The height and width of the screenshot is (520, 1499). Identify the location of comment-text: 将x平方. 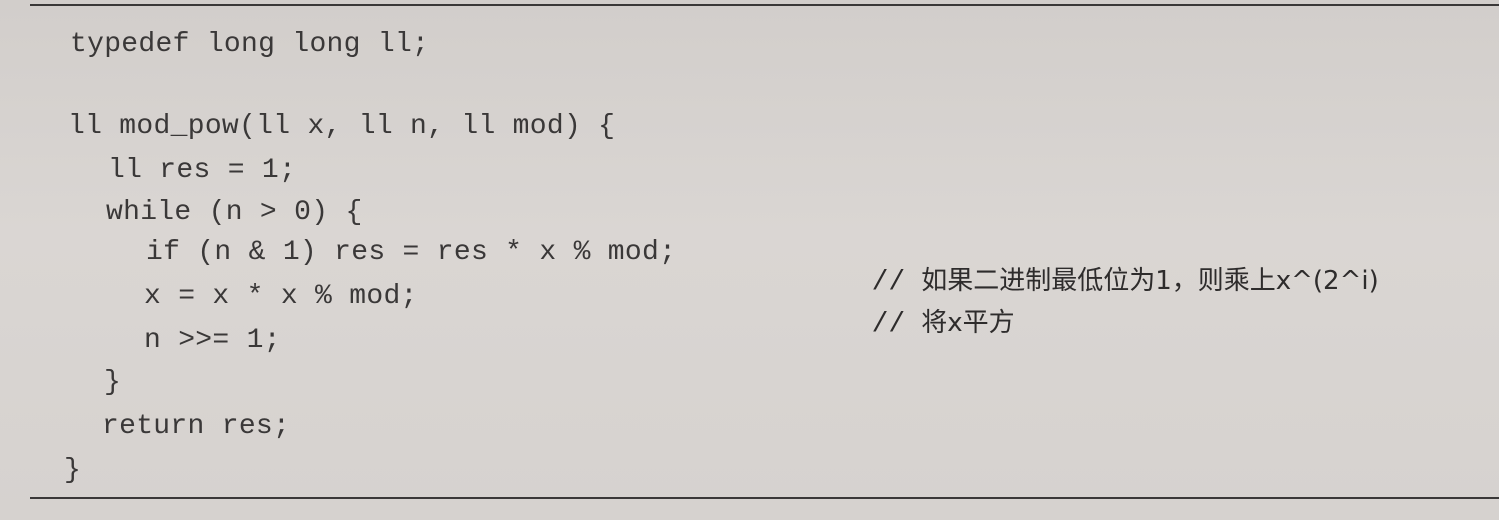
(968, 323).